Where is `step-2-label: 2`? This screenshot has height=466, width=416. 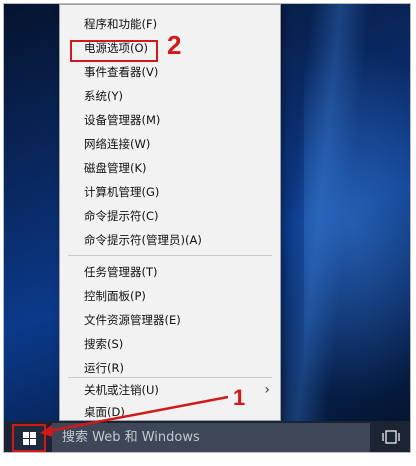 step-2-label: 2 is located at coordinates (174, 45).